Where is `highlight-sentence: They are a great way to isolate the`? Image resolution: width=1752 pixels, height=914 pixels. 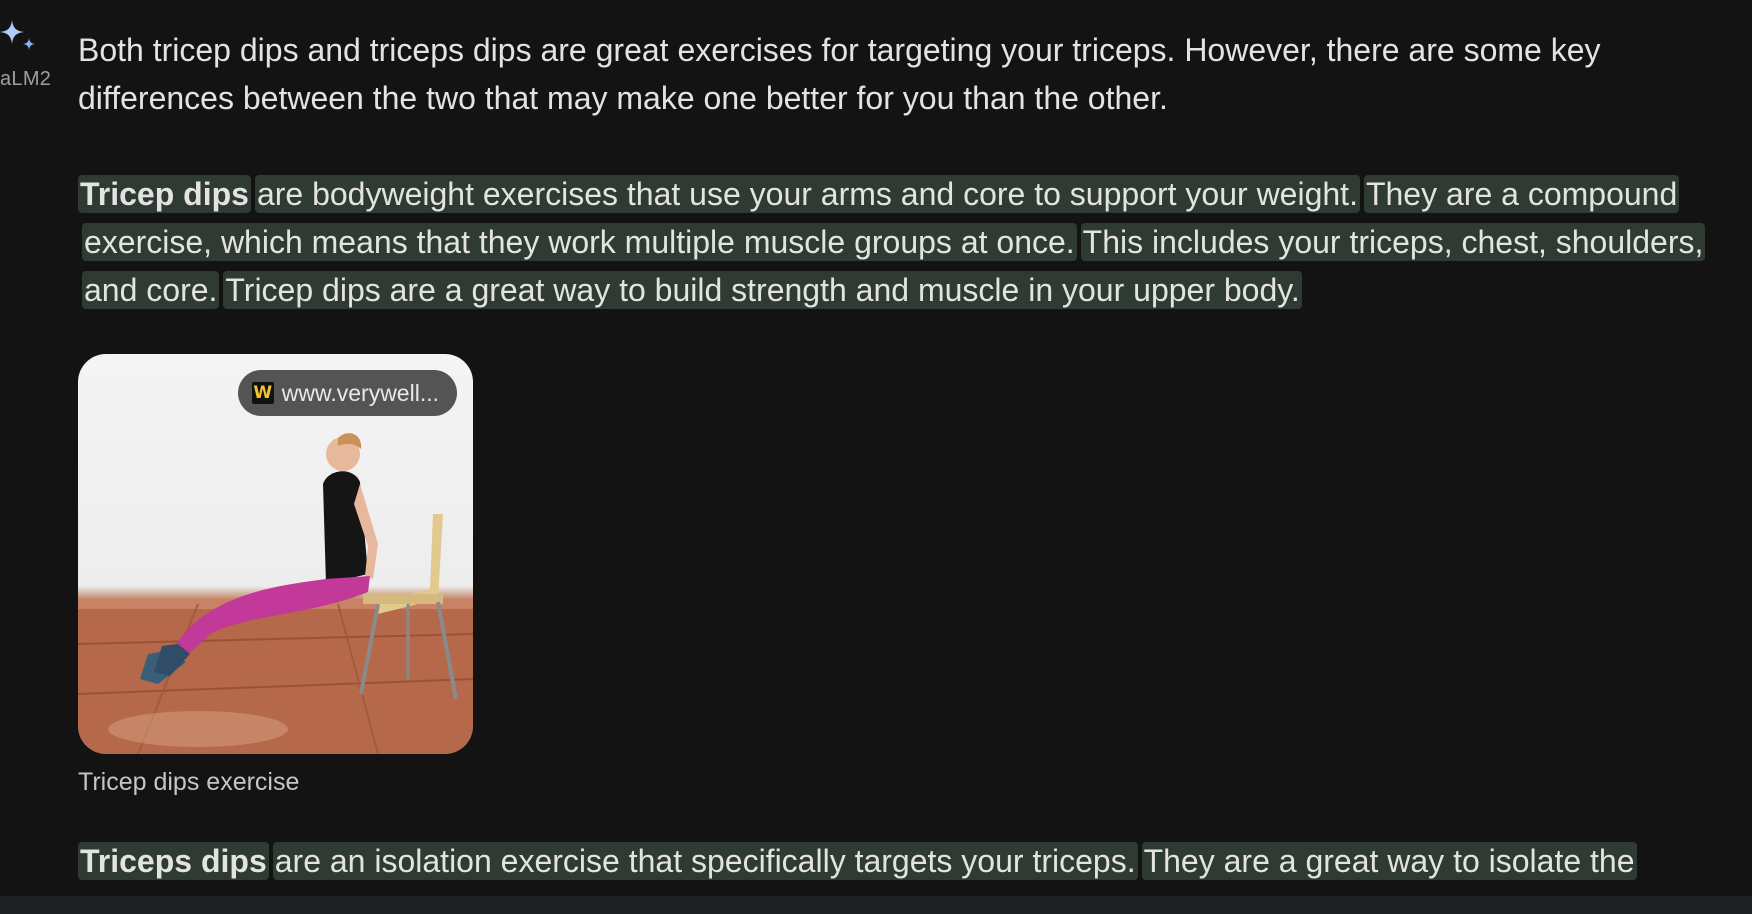
highlight-sentence: They are a great way to isolate the is located at coordinates (1389, 861).